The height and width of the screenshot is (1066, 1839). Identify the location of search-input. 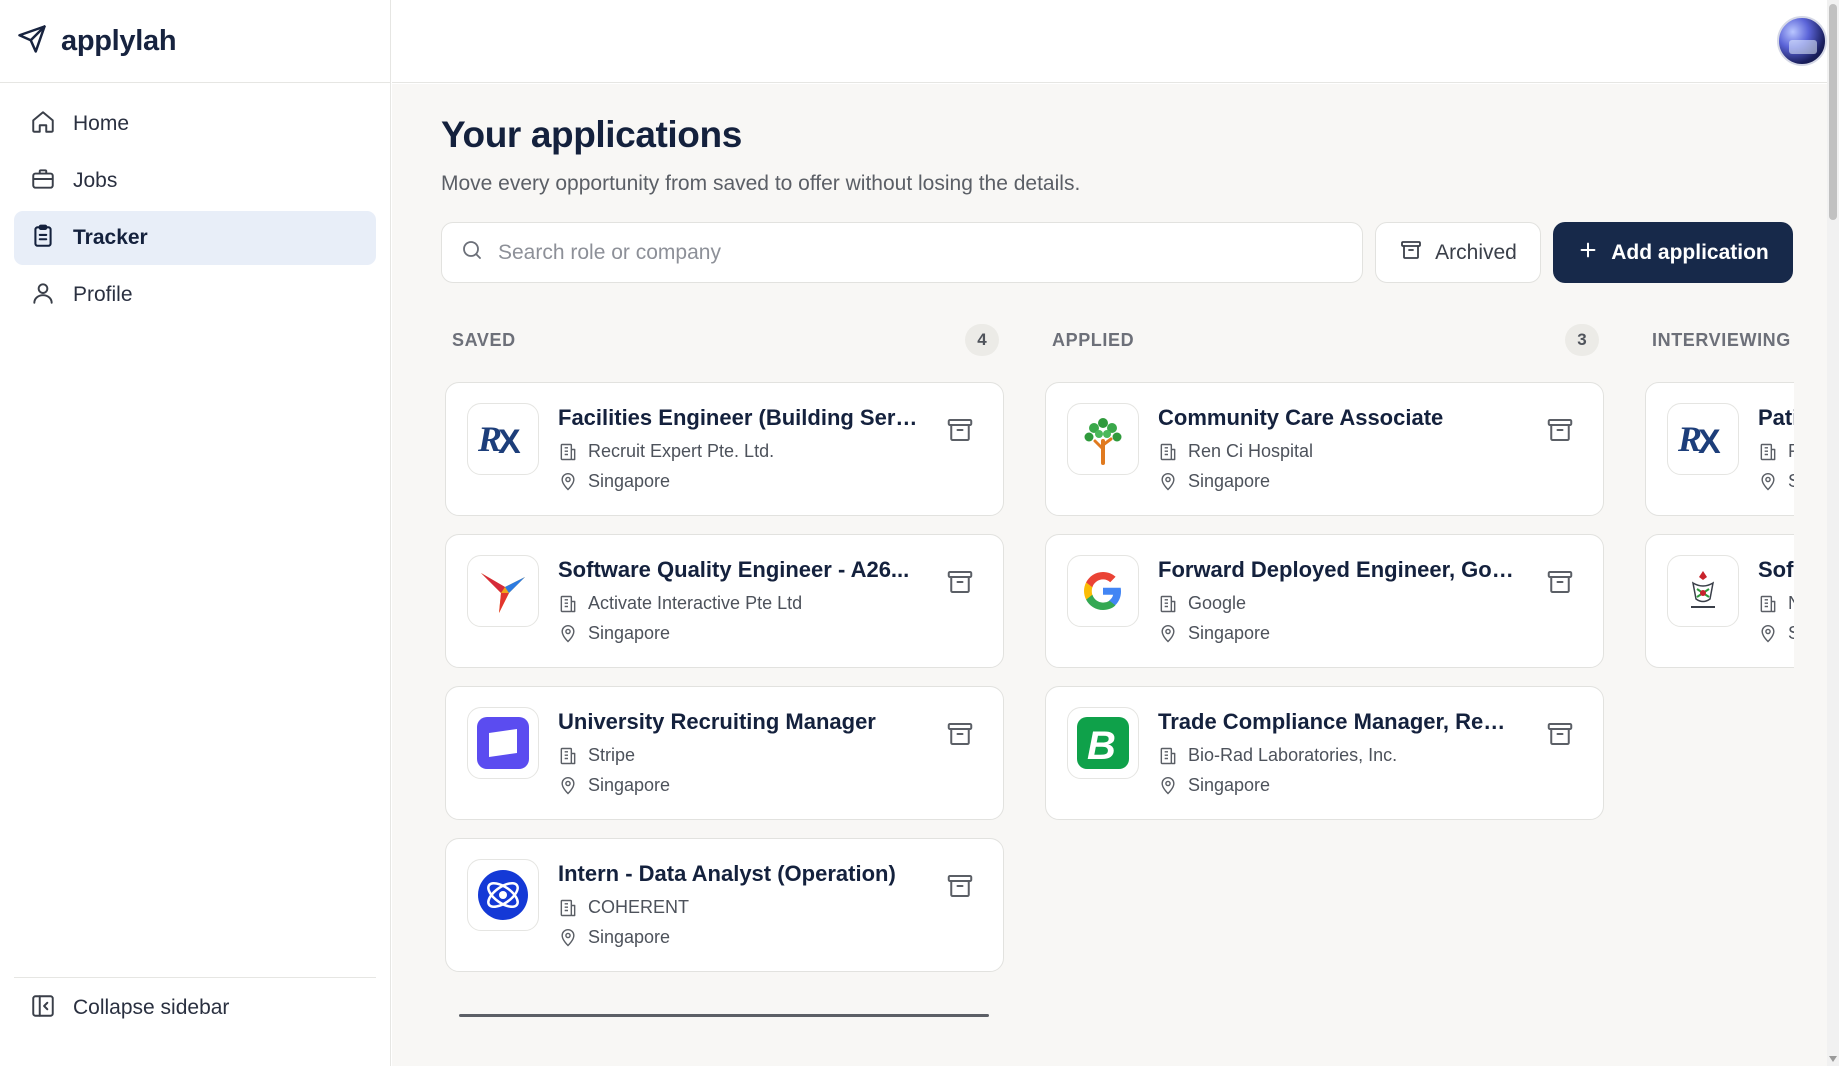
(923, 252).